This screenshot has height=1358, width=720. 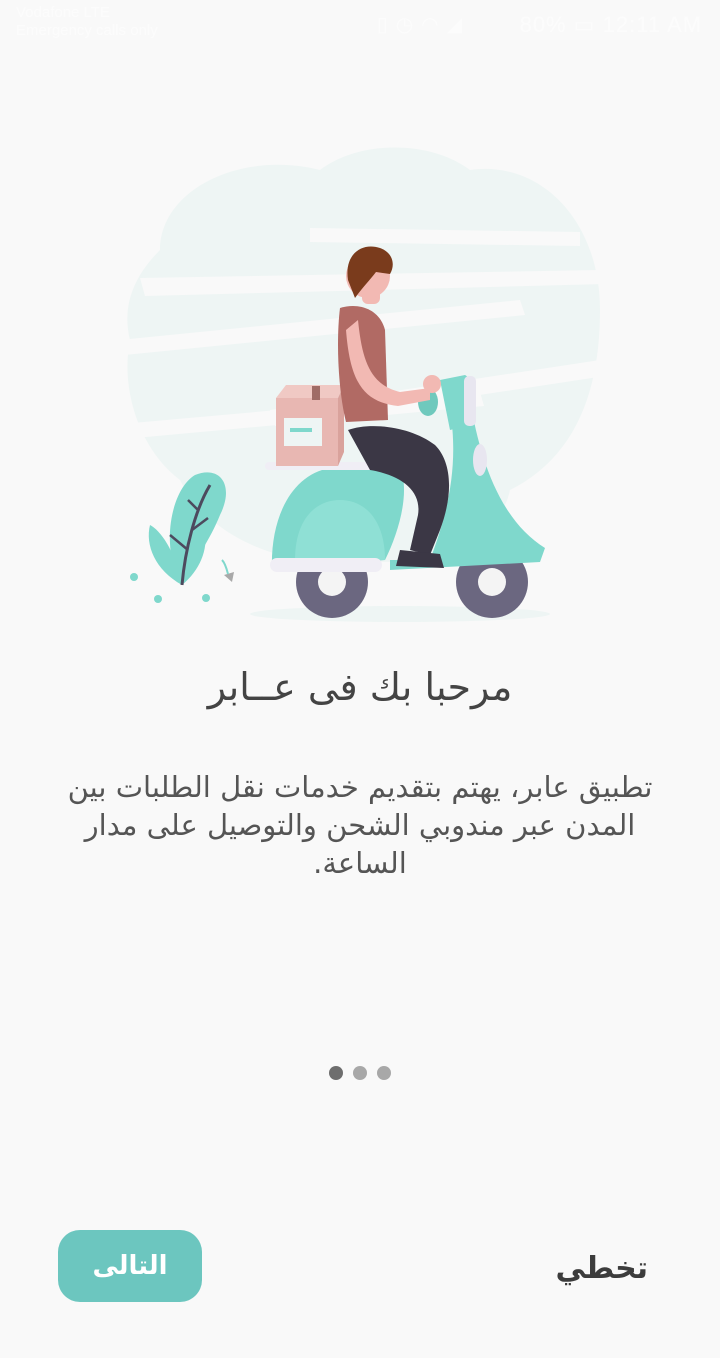 I want to click on page-indicator, so click(x=360, y=1073).